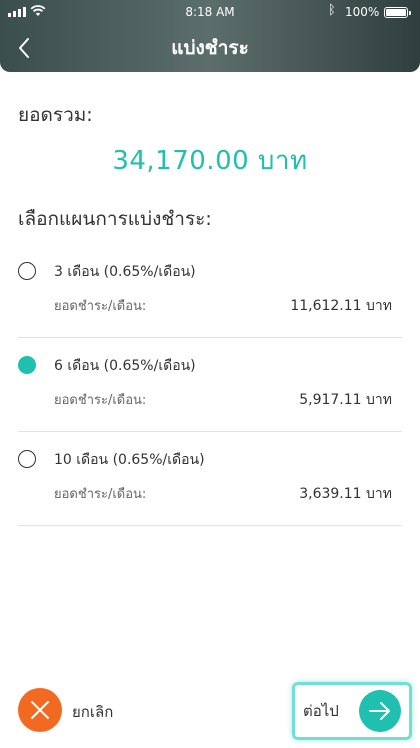  Describe the element at coordinates (352, 711) in the screenshot. I see `next-button-group: ต่อไป` at that location.